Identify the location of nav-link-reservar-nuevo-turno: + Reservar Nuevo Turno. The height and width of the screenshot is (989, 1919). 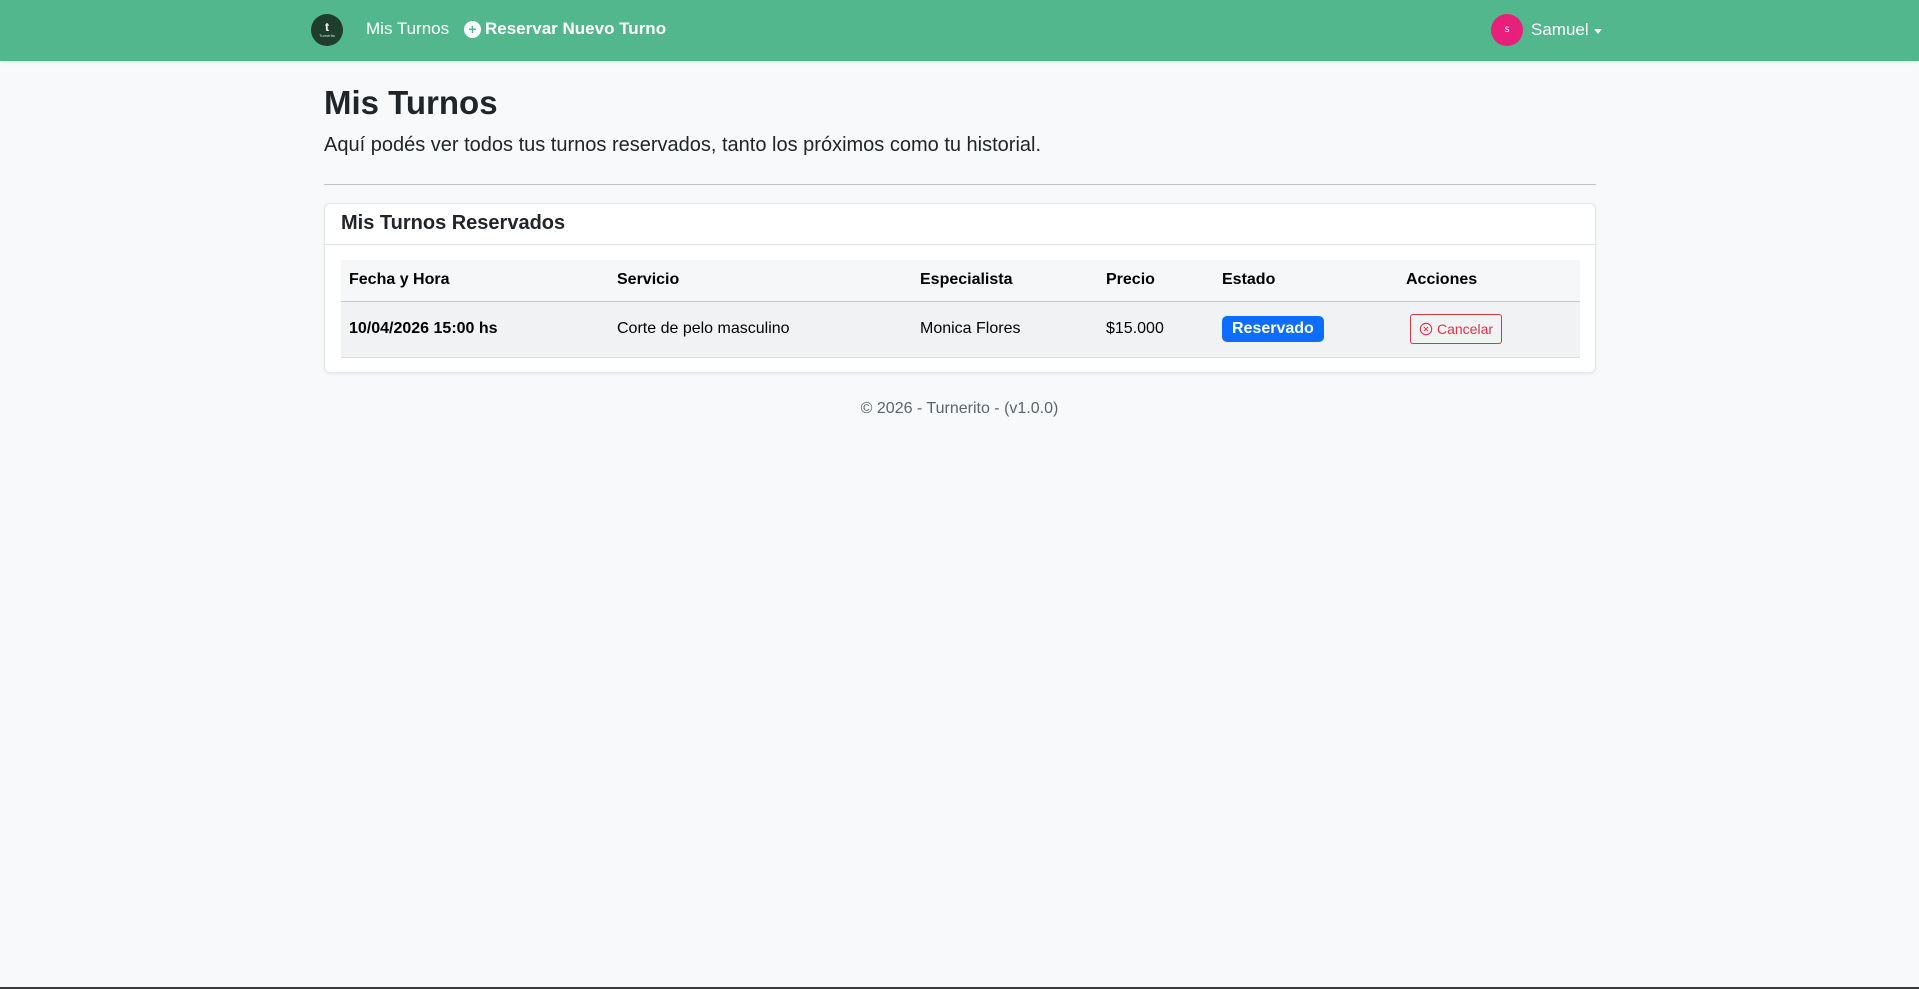
(565, 29).